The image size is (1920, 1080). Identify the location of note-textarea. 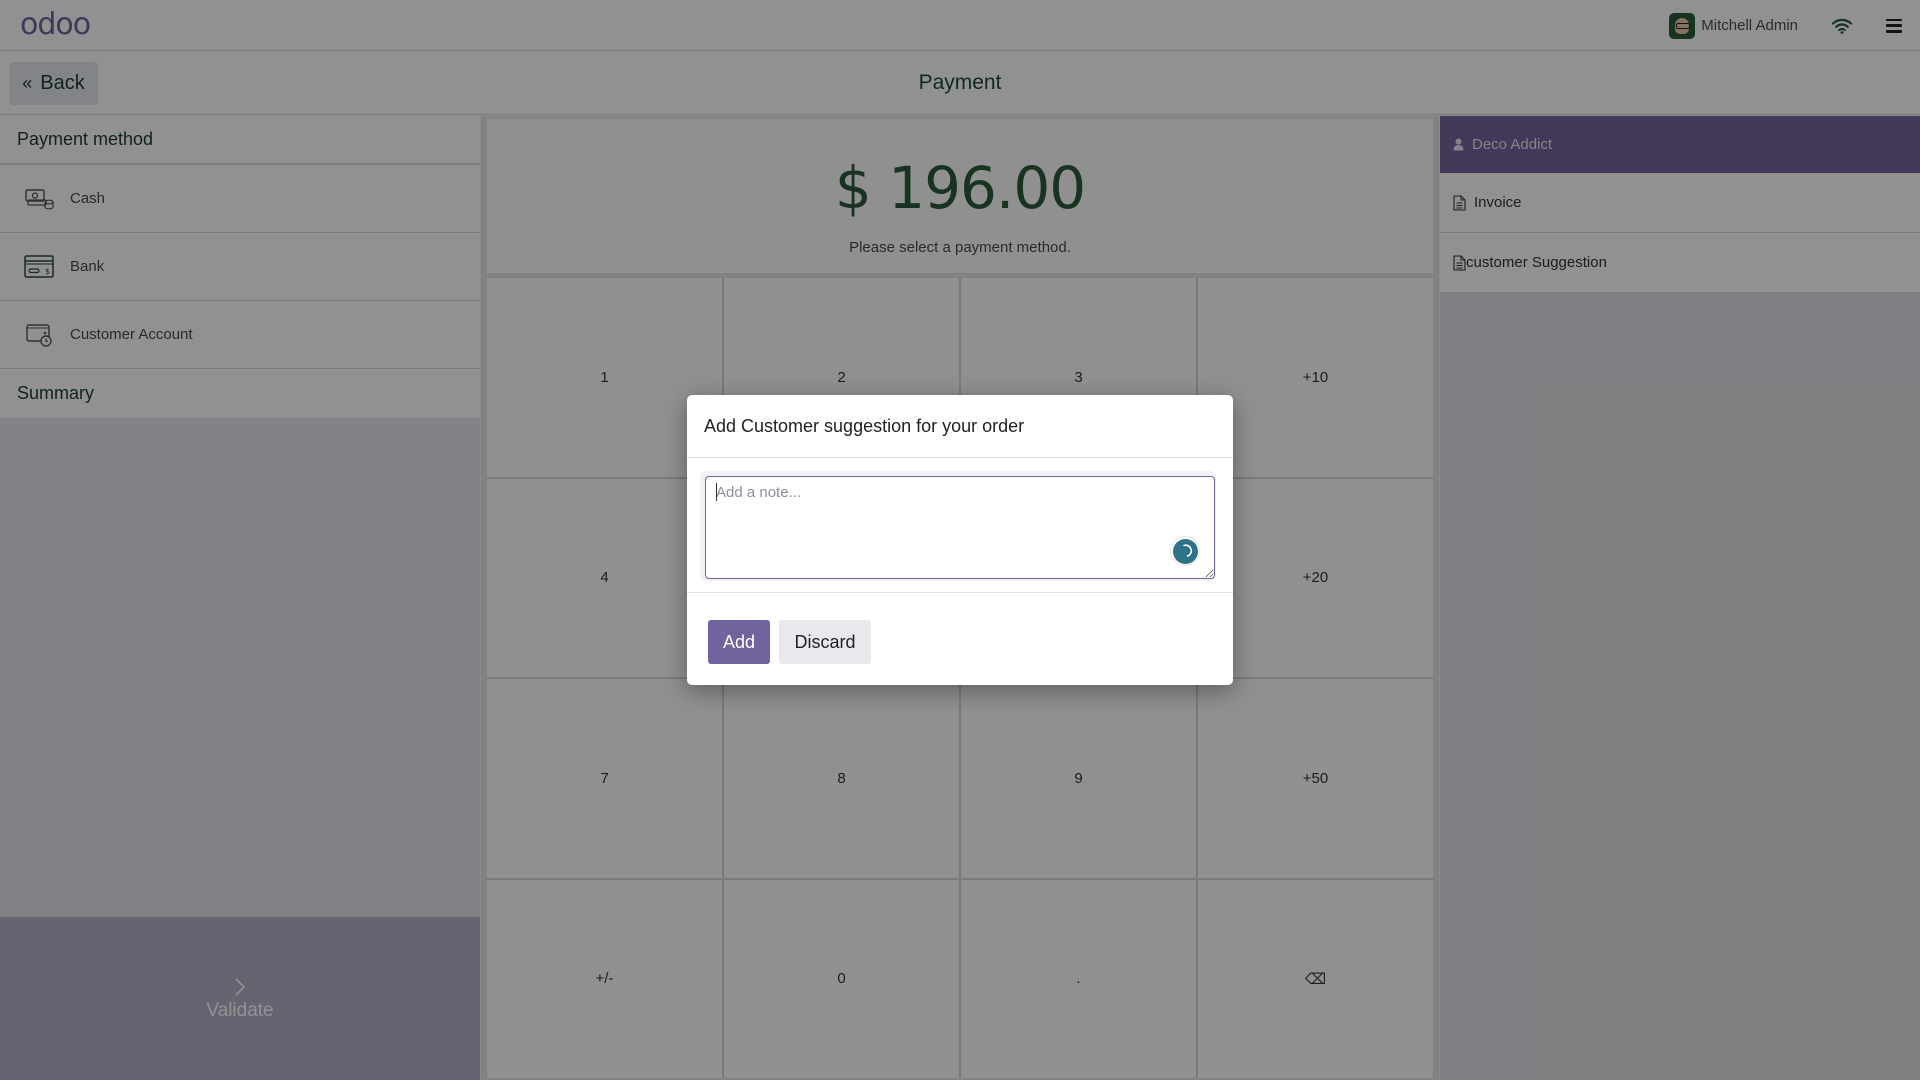
(960, 527).